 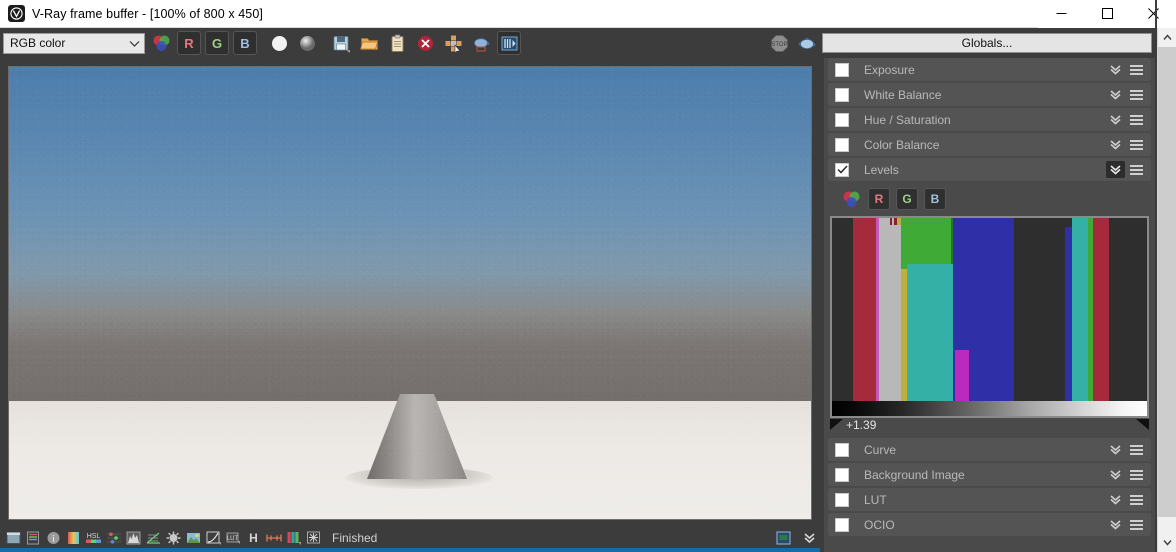 What do you see at coordinates (1167, 282) in the screenshot?
I see `scrollbar-thumb` at bounding box center [1167, 282].